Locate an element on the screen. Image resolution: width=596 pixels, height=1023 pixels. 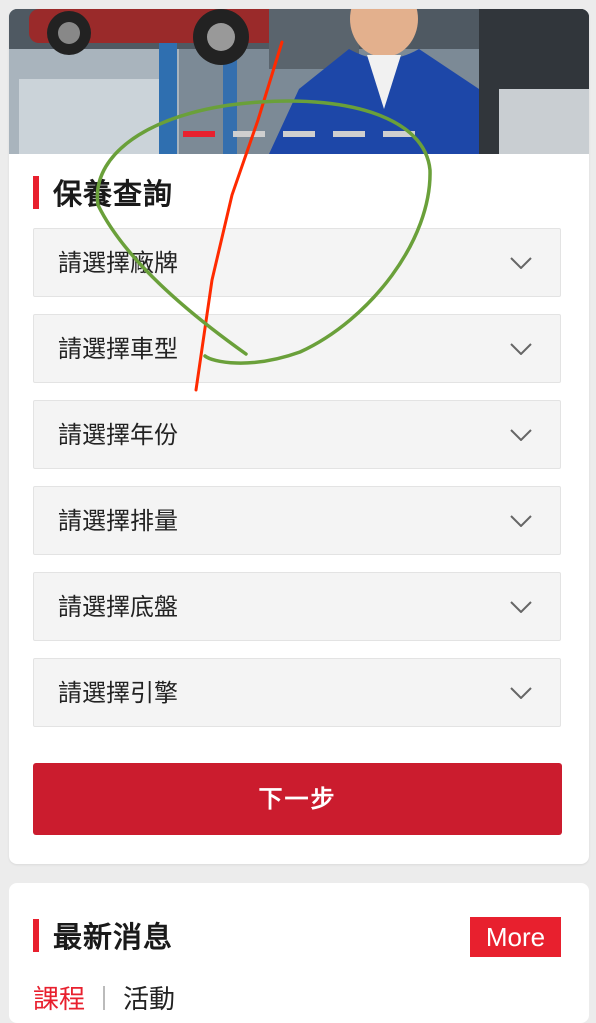
chassis-select: 請選擇底盤 is located at coordinates (297, 606).